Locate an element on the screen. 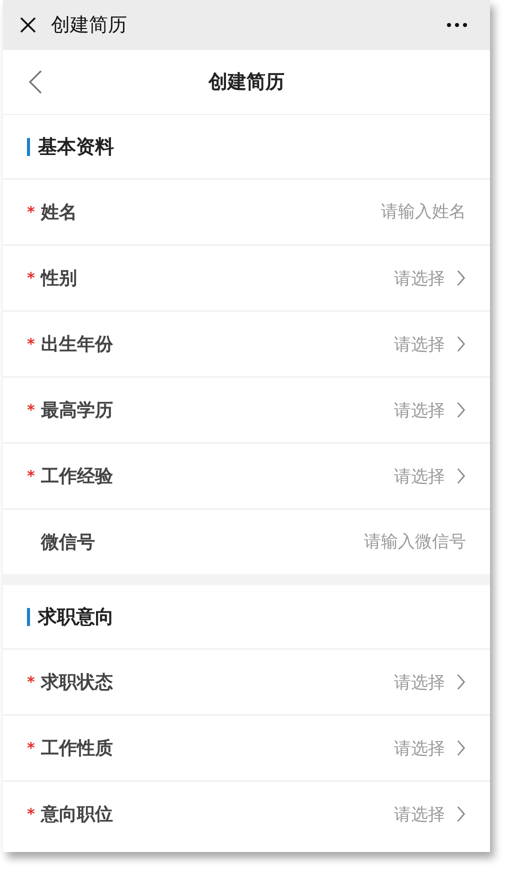  input-field: 请输入微信号 is located at coordinates (280, 542).